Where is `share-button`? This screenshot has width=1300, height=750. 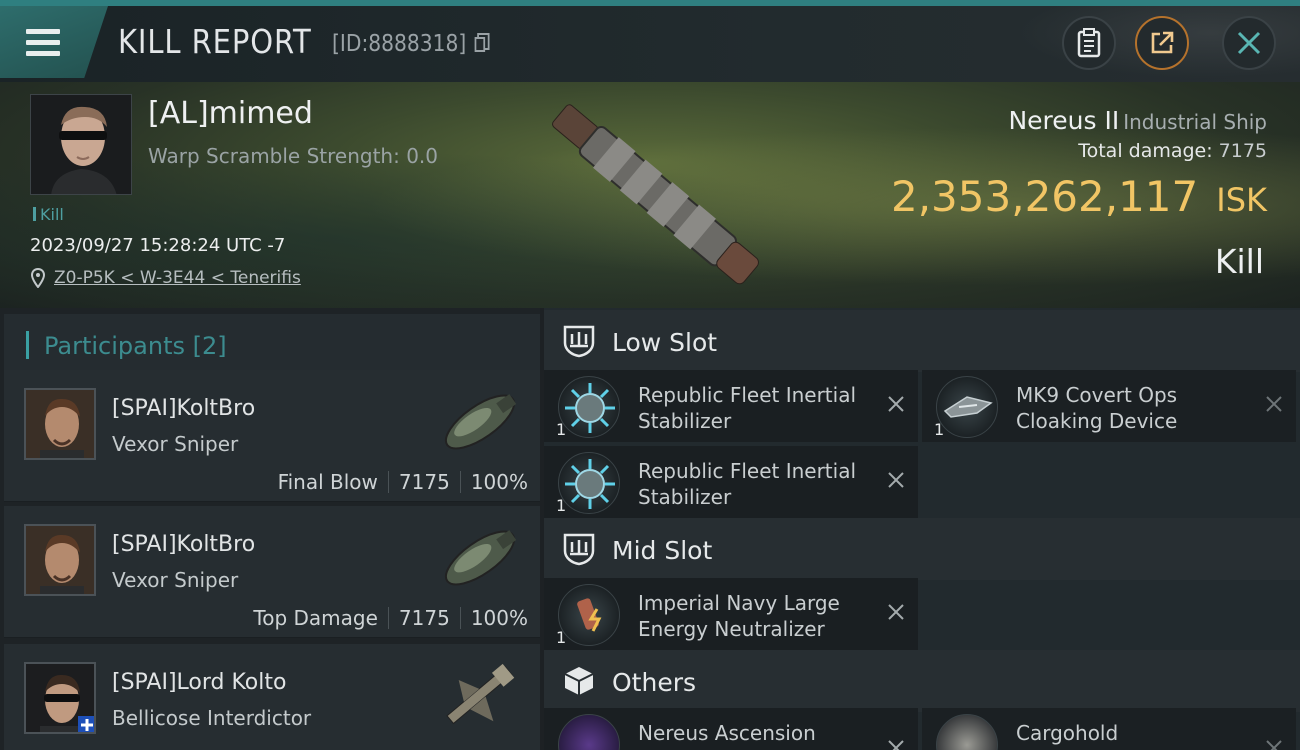
share-button is located at coordinates (1162, 43).